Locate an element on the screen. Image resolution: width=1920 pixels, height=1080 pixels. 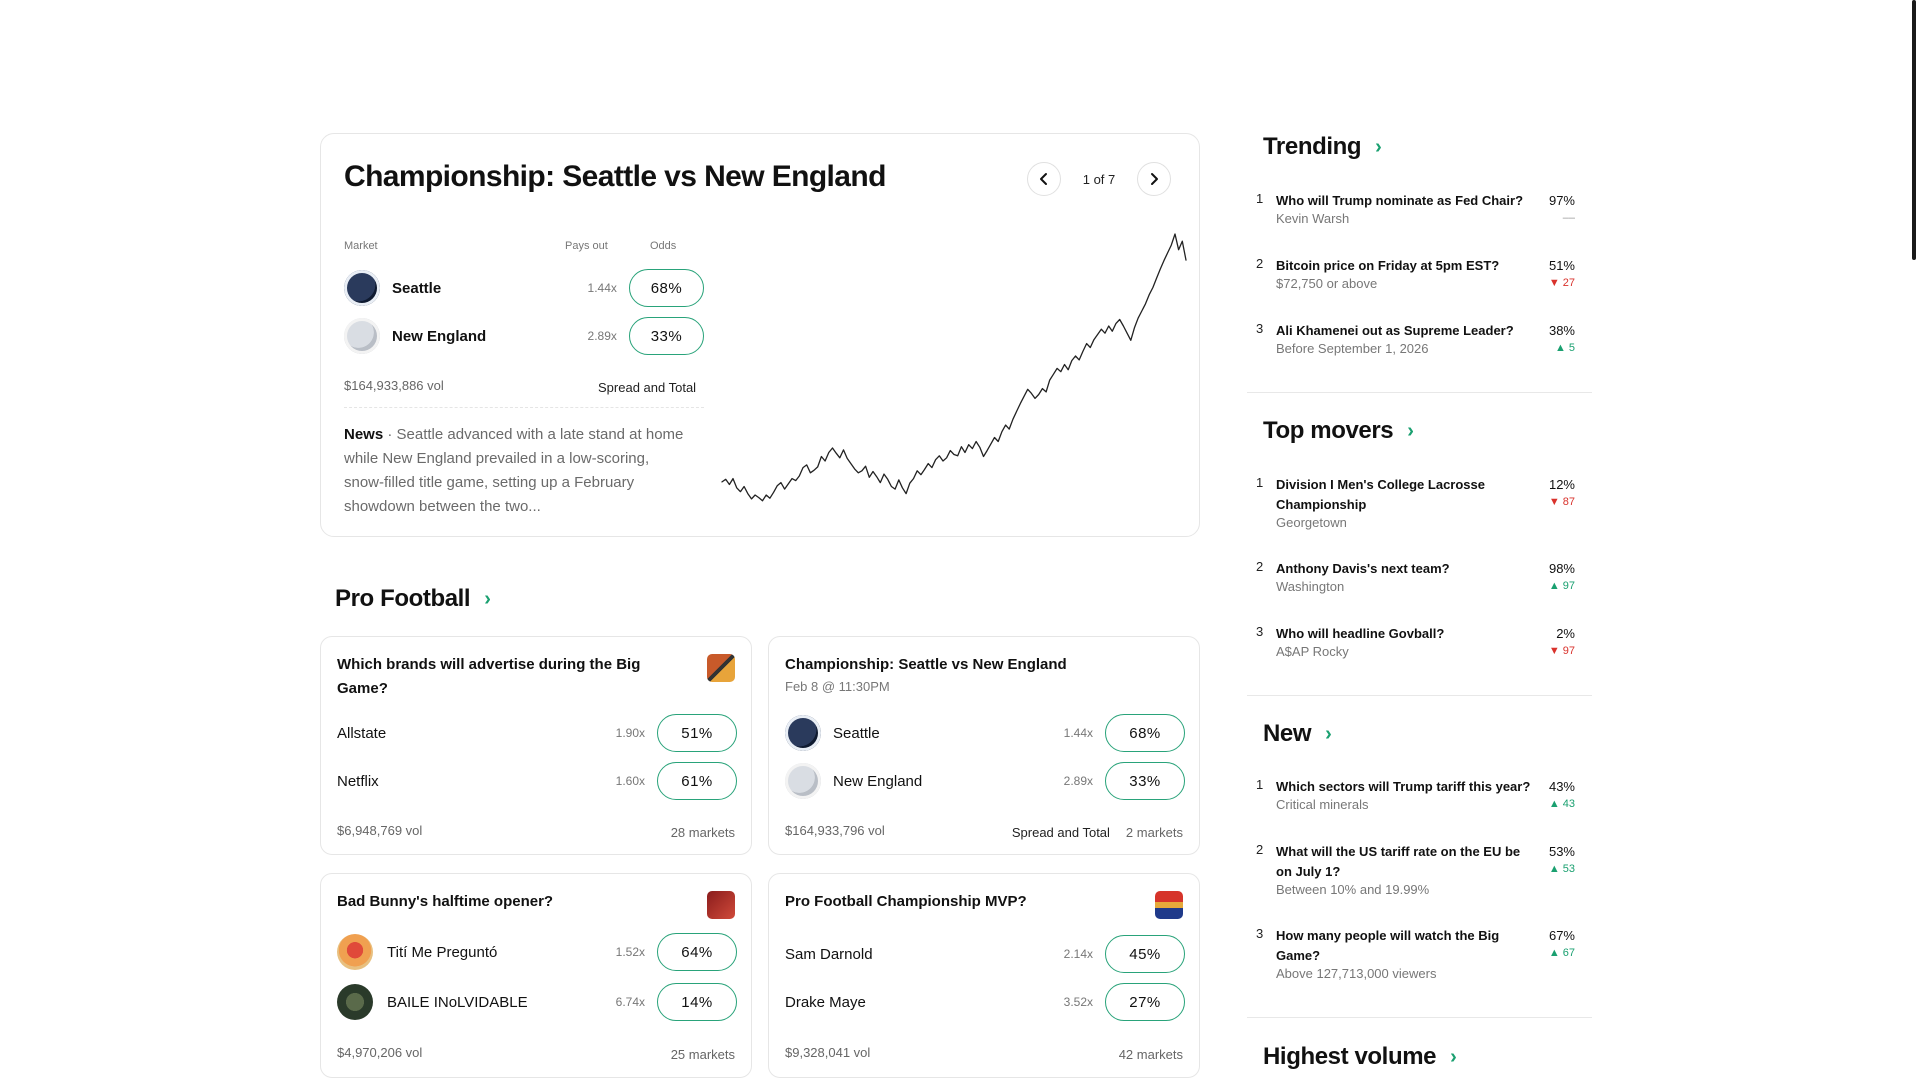
market-question: Who will headline Govball? is located at coordinates (1360, 633).